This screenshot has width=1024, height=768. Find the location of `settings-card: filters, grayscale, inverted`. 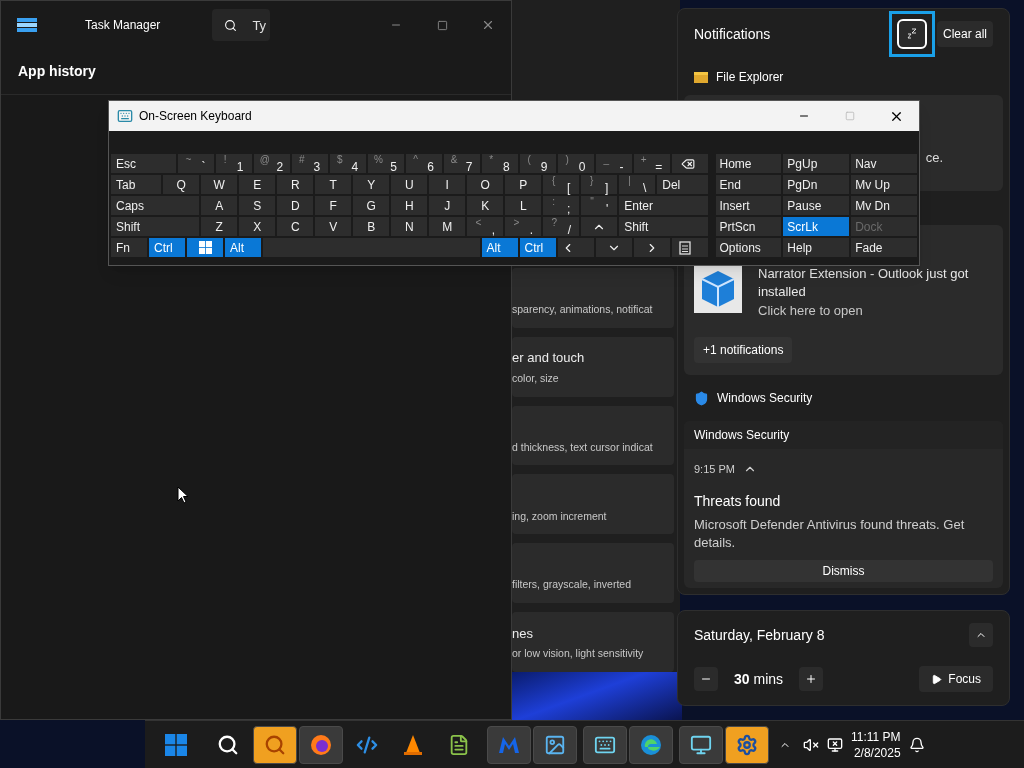

settings-card: filters, grayscale, inverted is located at coordinates (593, 573).